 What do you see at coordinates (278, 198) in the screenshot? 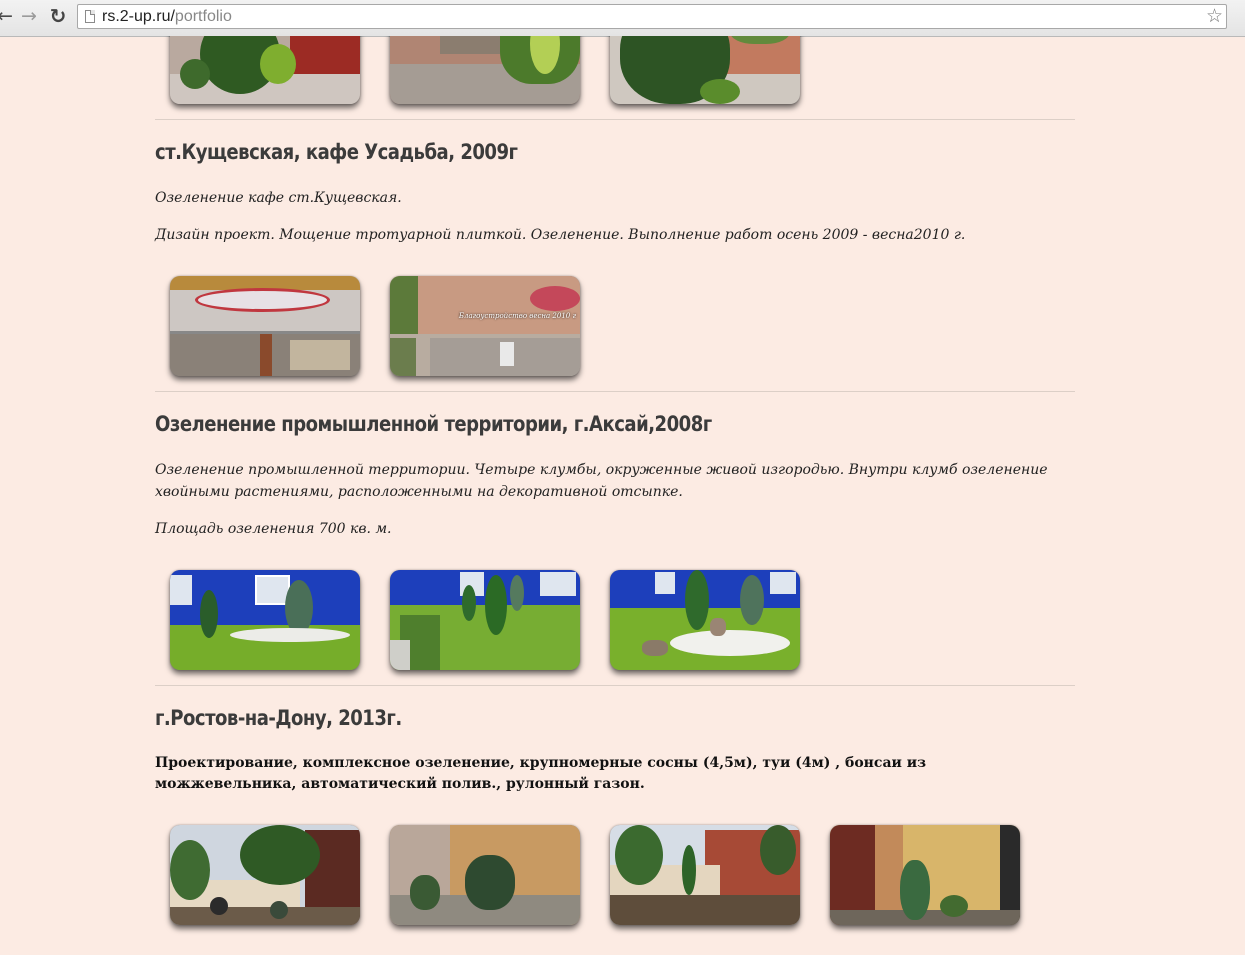
I see `section-paragraph: Озеленение кафе ст.Кущевская.` at bounding box center [278, 198].